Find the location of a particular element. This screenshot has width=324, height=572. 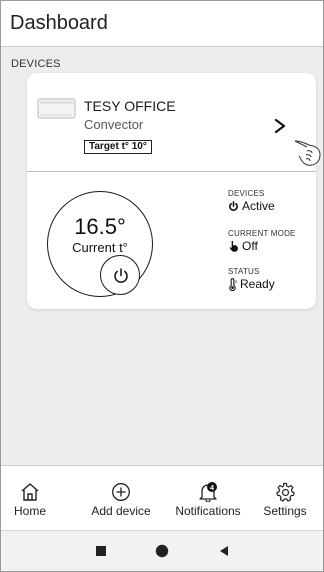

current-mode-block: CURRENT MODE Off is located at coordinates (262, 241).